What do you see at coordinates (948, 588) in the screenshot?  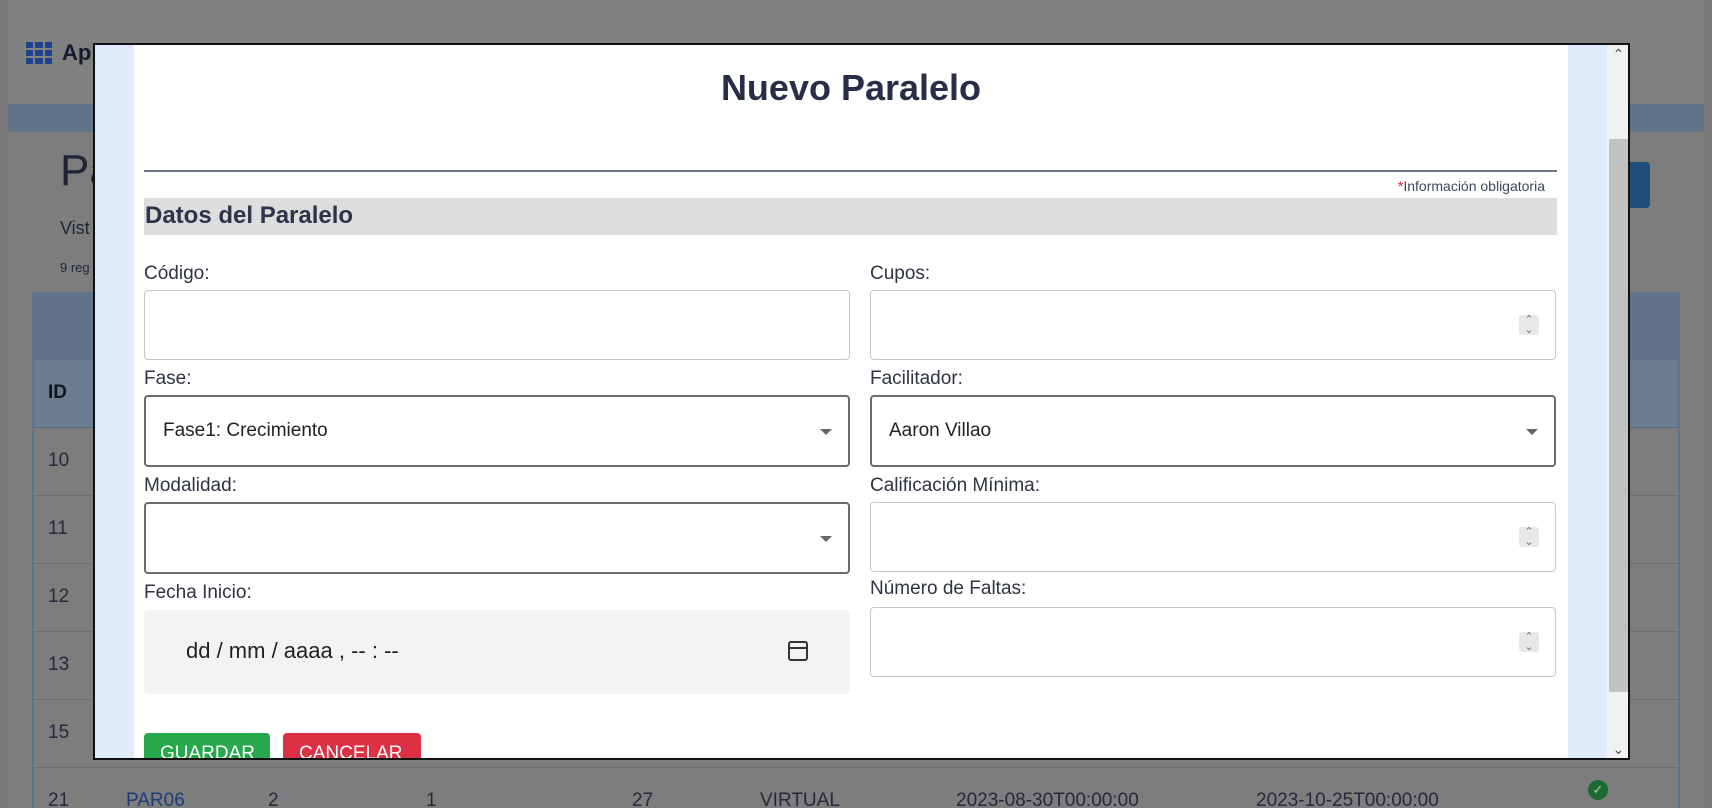 I see `faltas-label: Número de Faltas:` at bounding box center [948, 588].